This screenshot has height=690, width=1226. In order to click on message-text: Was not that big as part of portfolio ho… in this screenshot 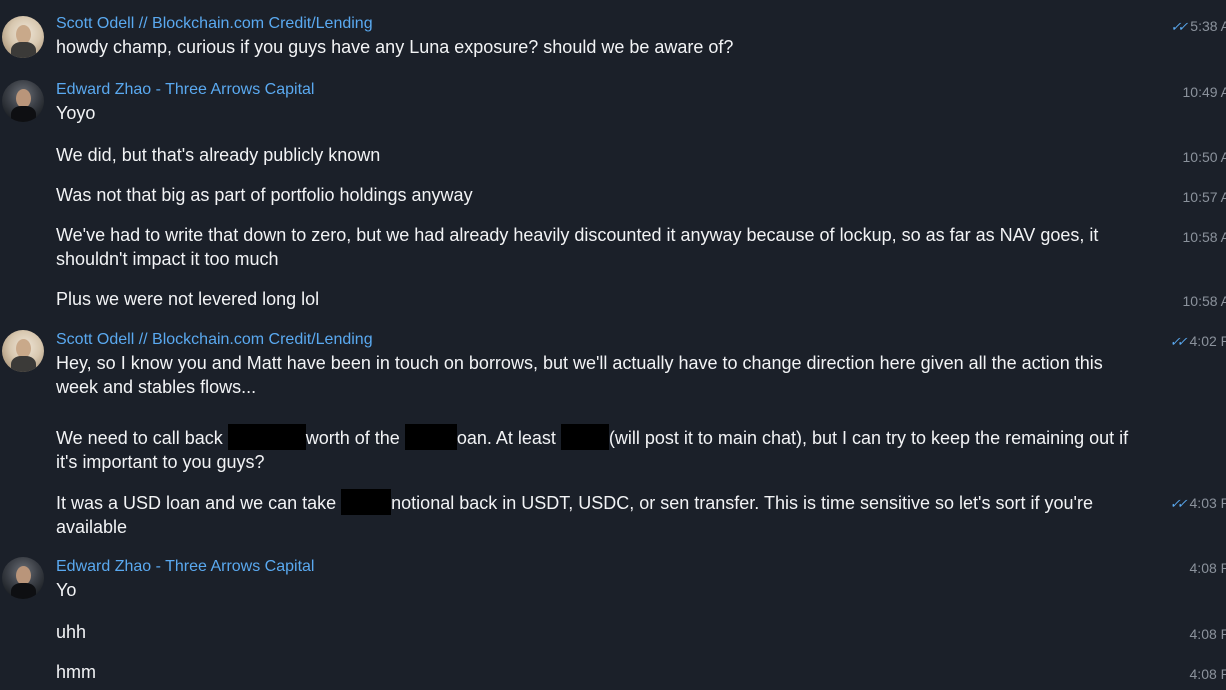, I will do `click(264, 195)`.